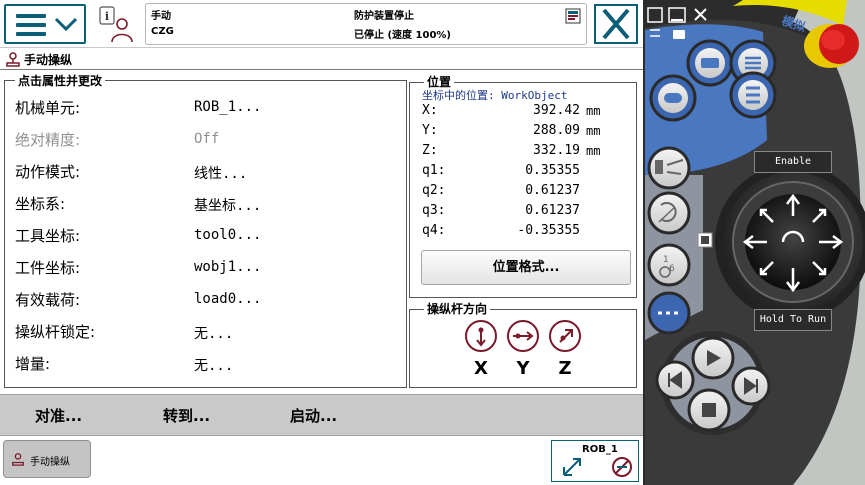 This screenshot has width=865, height=485. I want to click on close-button, so click(616, 24).